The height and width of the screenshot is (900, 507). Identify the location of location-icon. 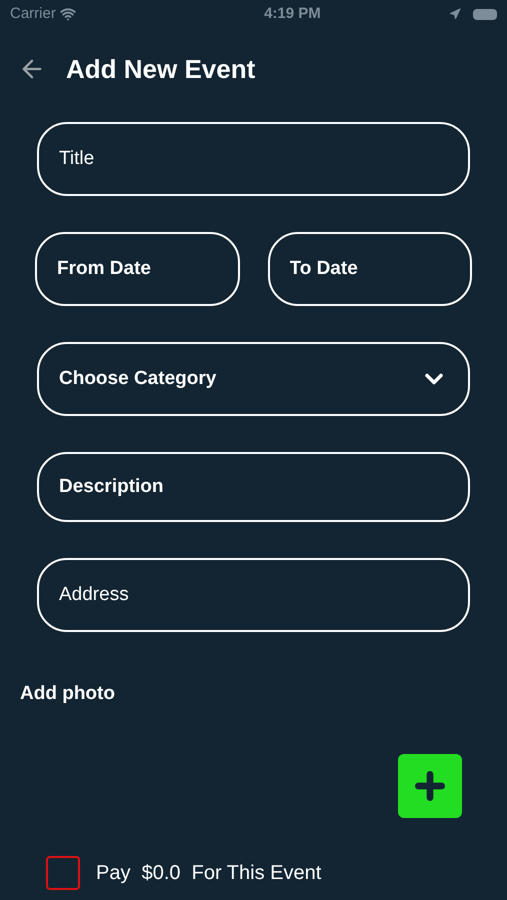
(454, 14).